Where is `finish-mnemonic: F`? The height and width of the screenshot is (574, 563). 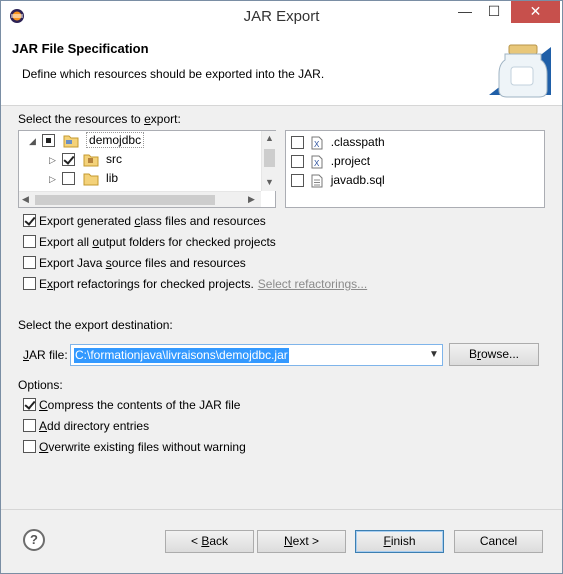 finish-mnemonic: F is located at coordinates (387, 541).